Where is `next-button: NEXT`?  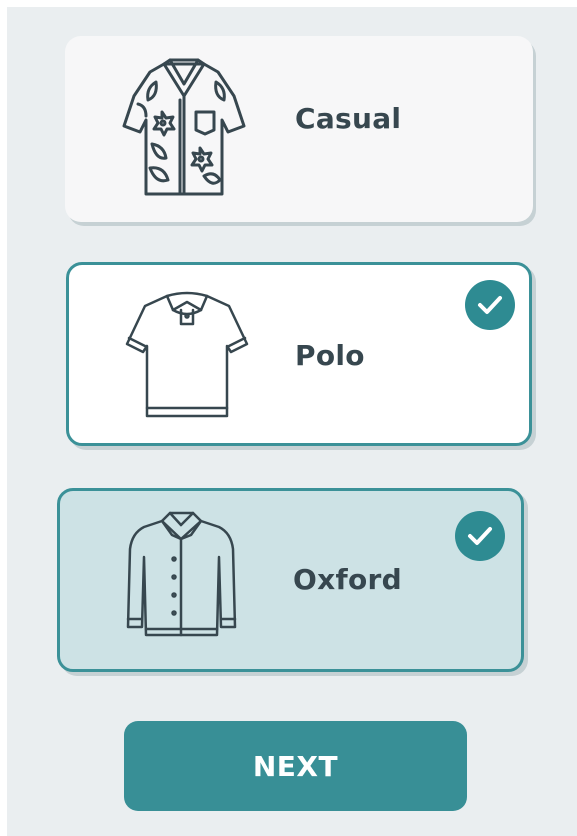 next-button: NEXT is located at coordinates (295, 766).